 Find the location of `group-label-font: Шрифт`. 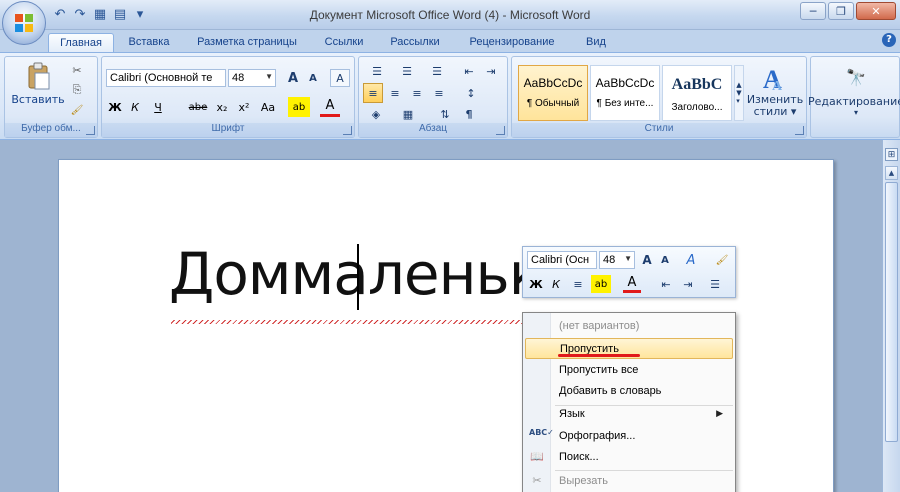

group-label-font: Шрифт is located at coordinates (228, 130).